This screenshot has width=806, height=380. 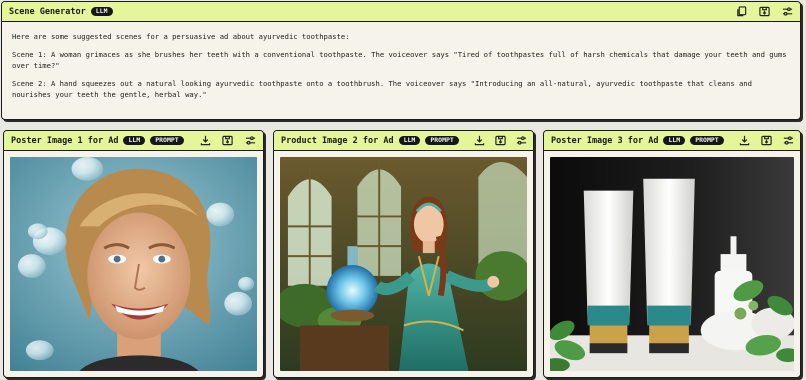 What do you see at coordinates (605, 140) in the screenshot?
I see `panel-title: Poster Image 3 for Ad` at bounding box center [605, 140].